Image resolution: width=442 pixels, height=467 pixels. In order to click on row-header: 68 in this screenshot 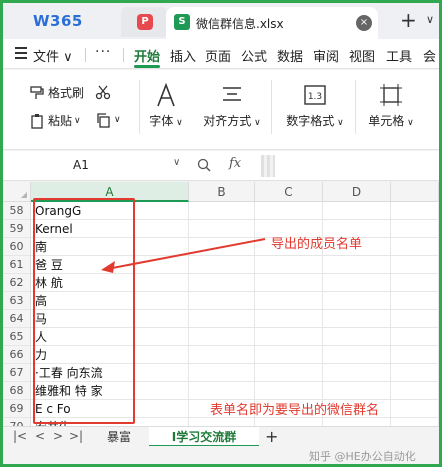, I will do `click(17, 391)`.